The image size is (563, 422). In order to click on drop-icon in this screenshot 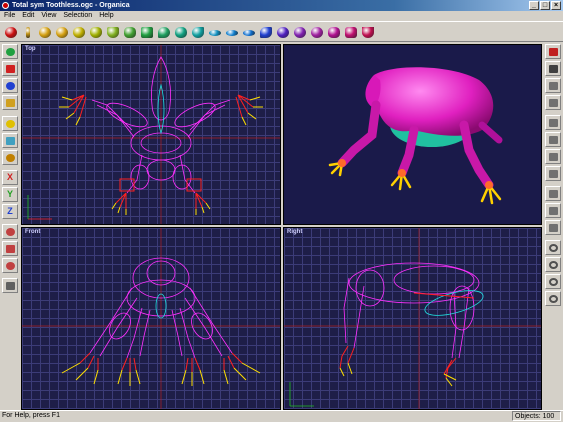, I will do `click(164, 32)`.